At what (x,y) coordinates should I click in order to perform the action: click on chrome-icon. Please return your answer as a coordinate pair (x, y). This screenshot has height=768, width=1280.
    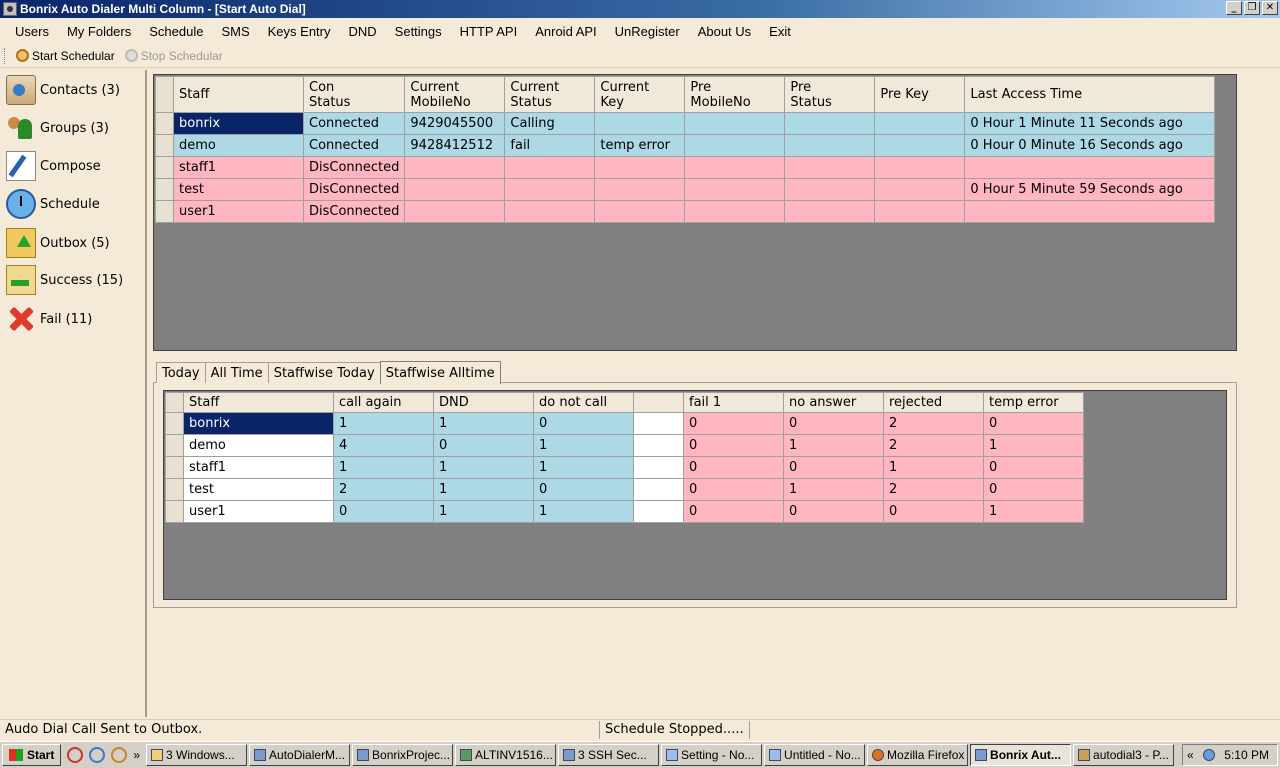
    Looking at the image, I should click on (75, 755).